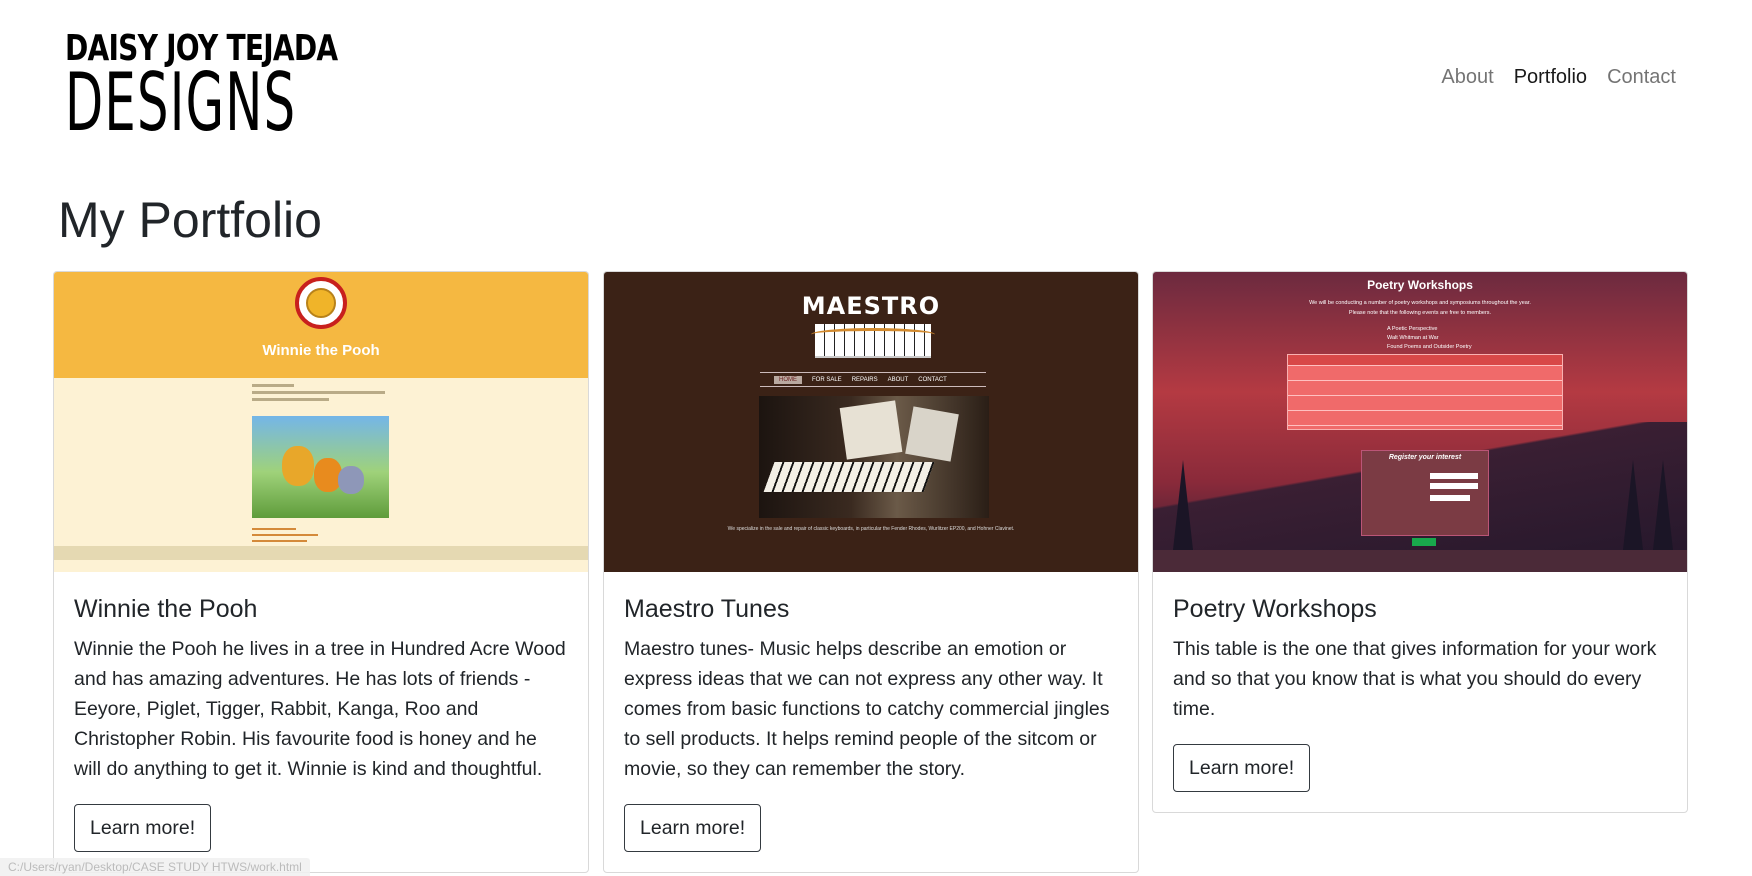  Describe the element at coordinates (1641, 77) in the screenshot. I see `nav-contact: Contact` at that location.